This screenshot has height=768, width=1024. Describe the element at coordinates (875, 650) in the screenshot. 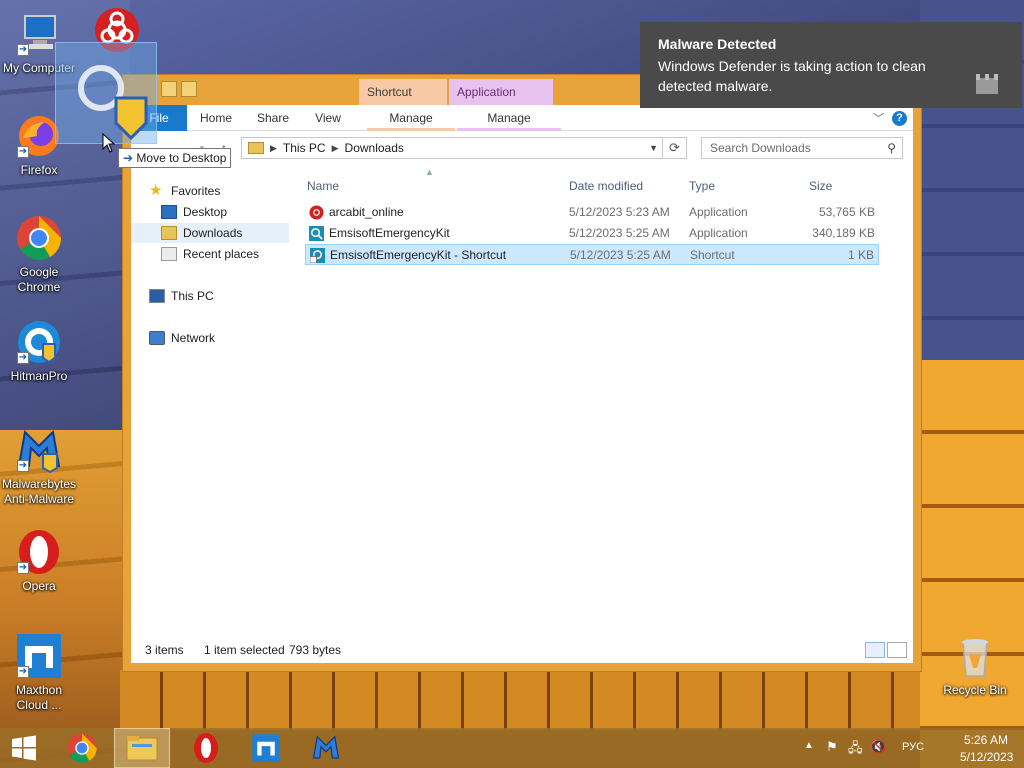

I see `details-view-button` at that location.